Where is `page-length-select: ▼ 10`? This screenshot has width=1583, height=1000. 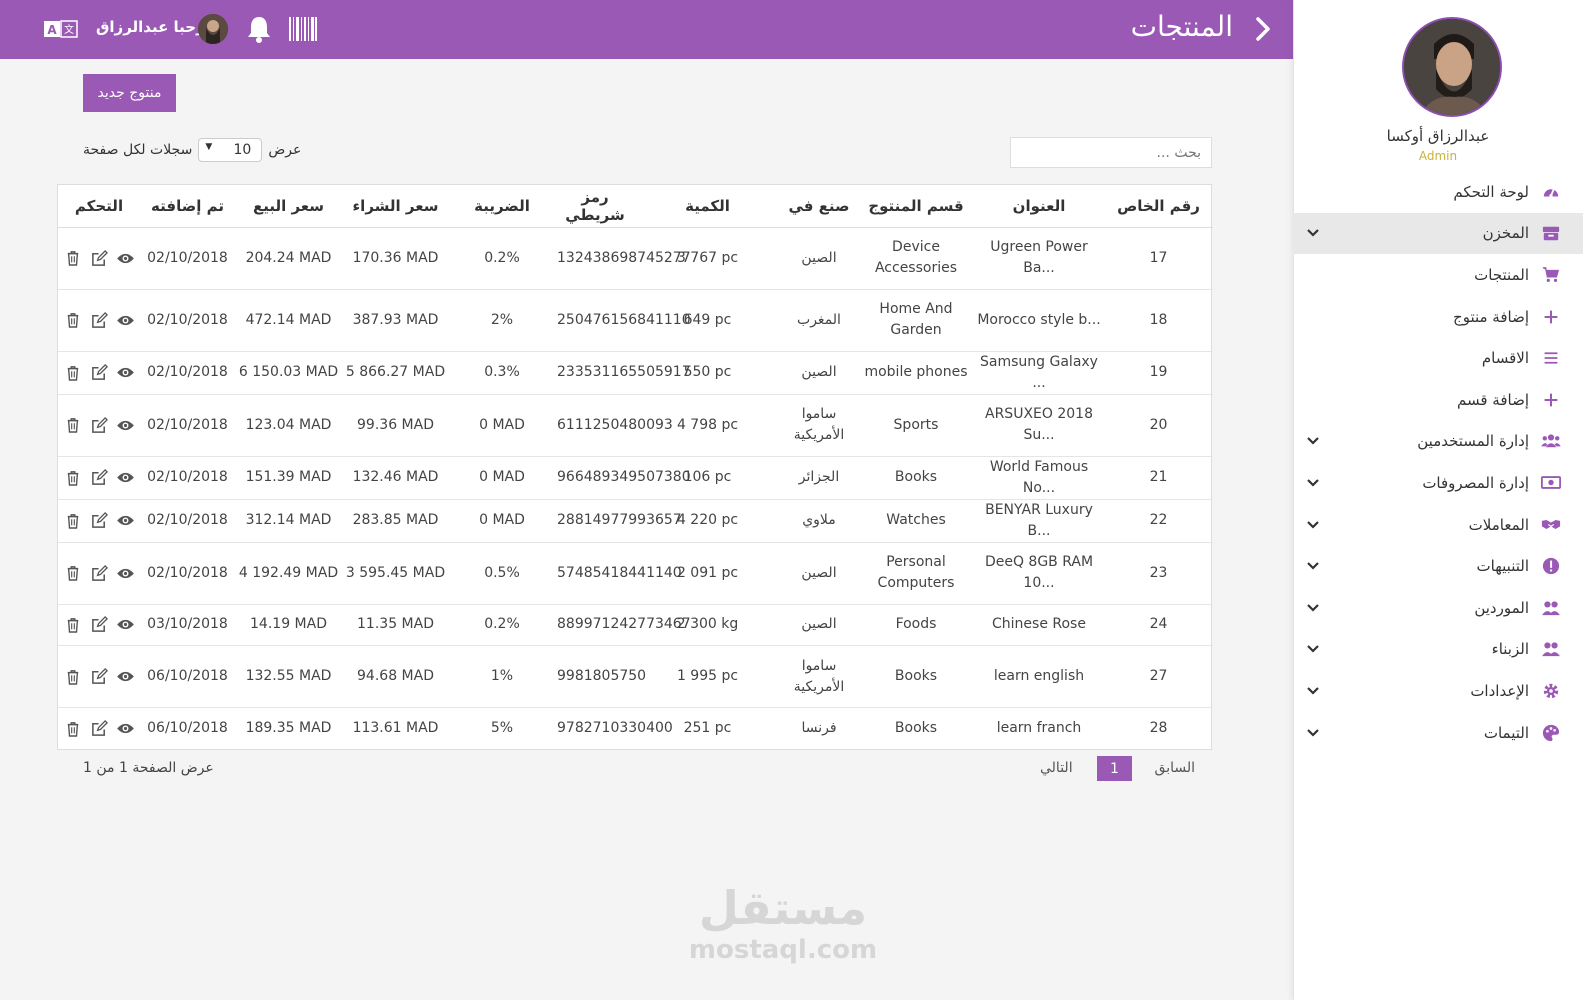 page-length-select: ▼ 10 is located at coordinates (230, 150).